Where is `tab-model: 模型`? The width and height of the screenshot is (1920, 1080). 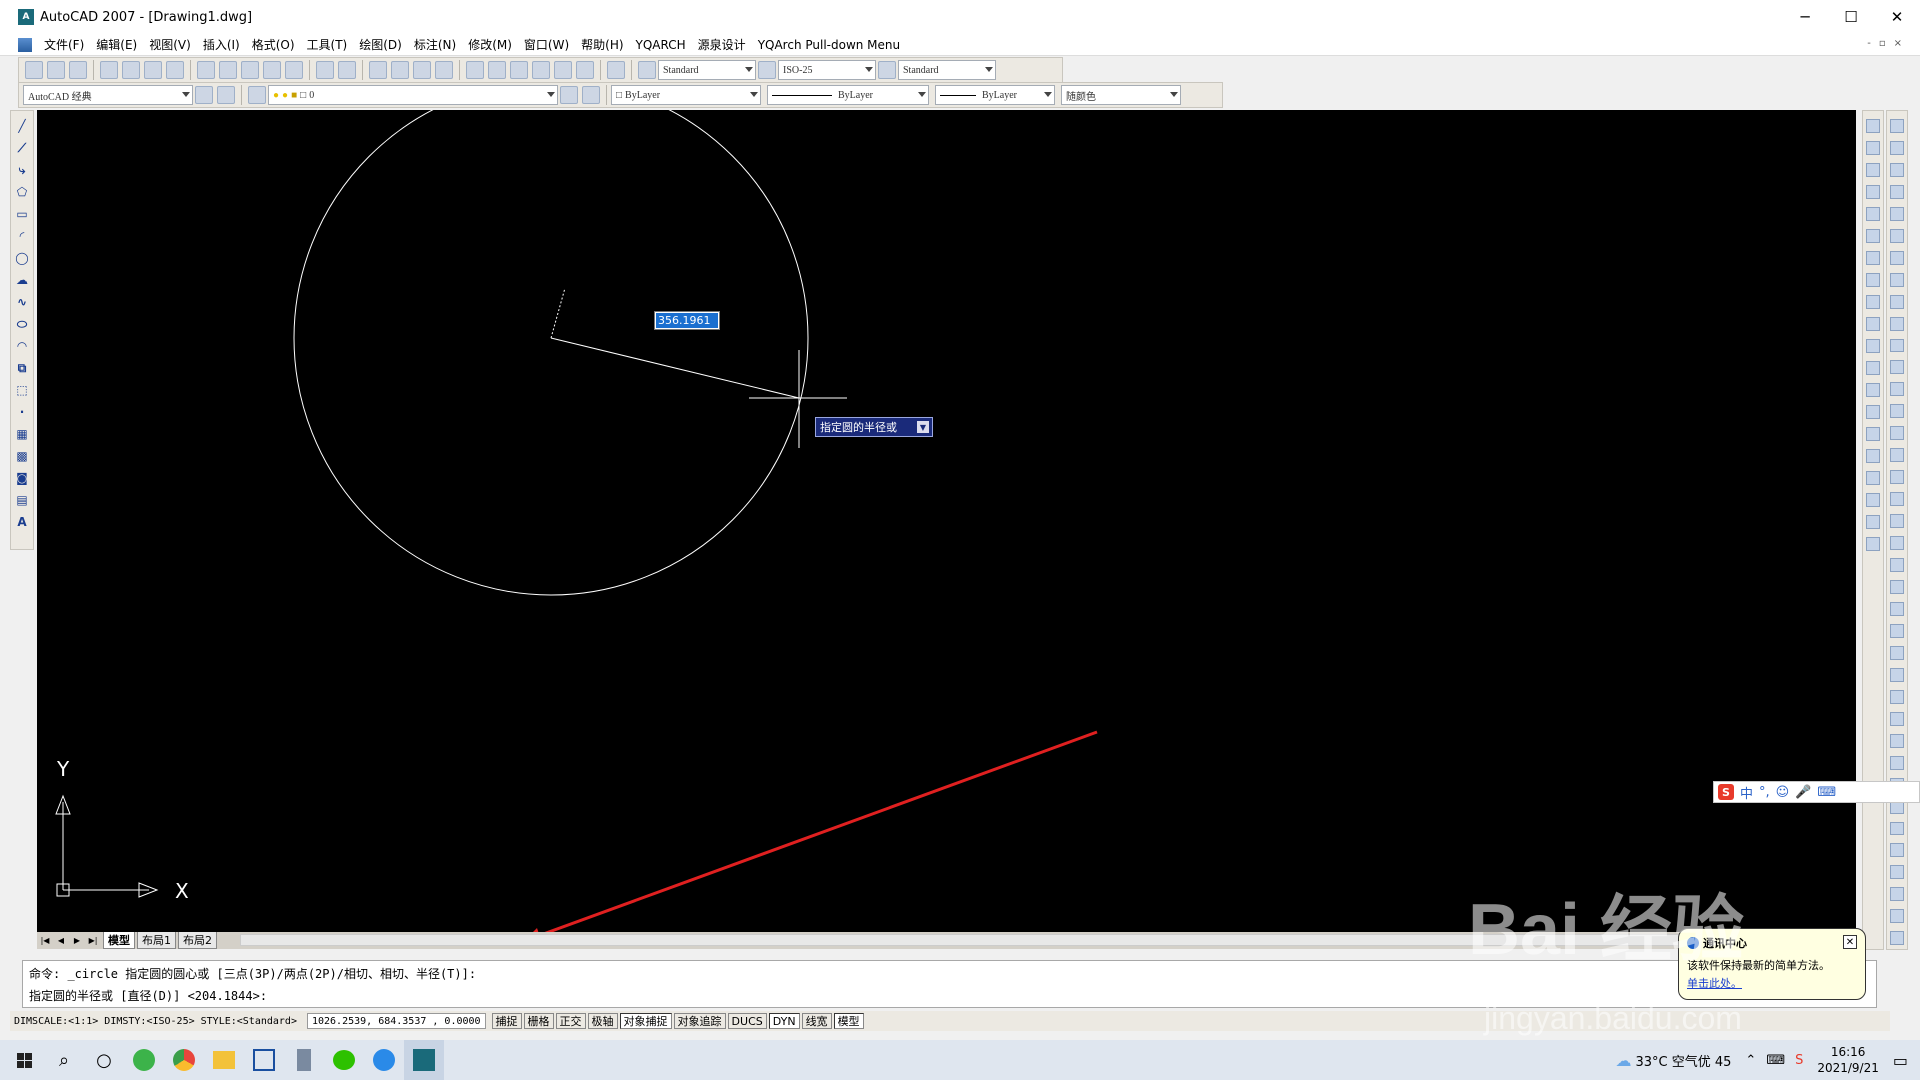
tab-model: 模型 is located at coordinates (119, 940).